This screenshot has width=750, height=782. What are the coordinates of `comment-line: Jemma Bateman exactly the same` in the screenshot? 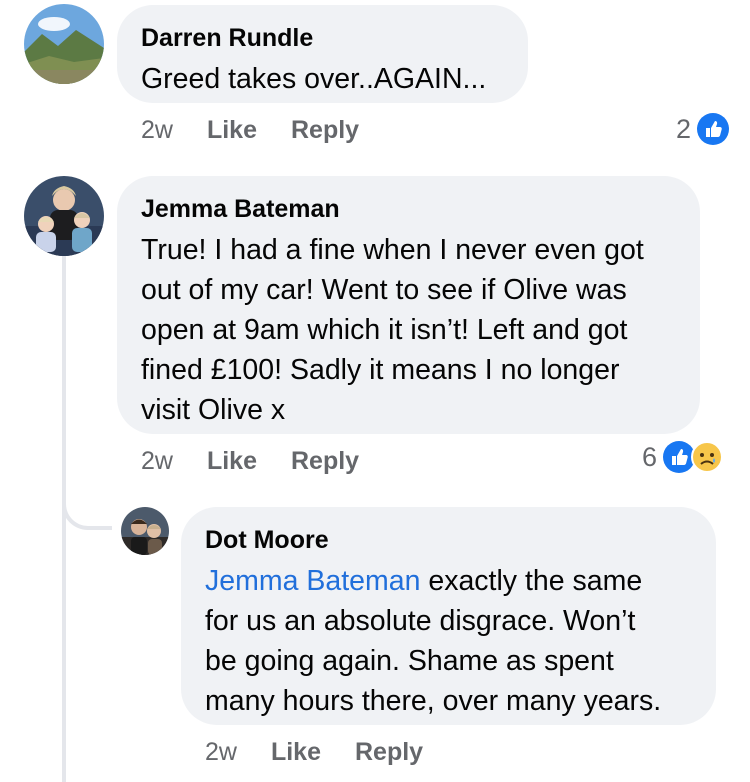 It's located at (448, 581).